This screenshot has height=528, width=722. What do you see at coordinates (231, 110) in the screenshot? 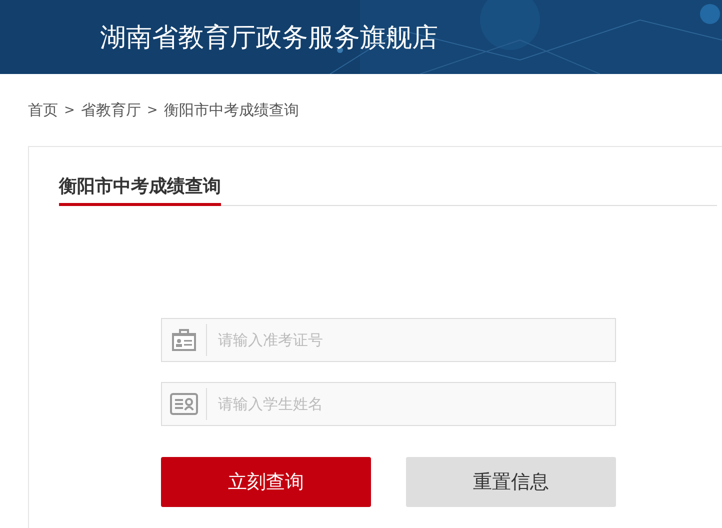
I see `breadcrumb-current: 衡阳市中考成绩查询` at bounding box center [231, 110].